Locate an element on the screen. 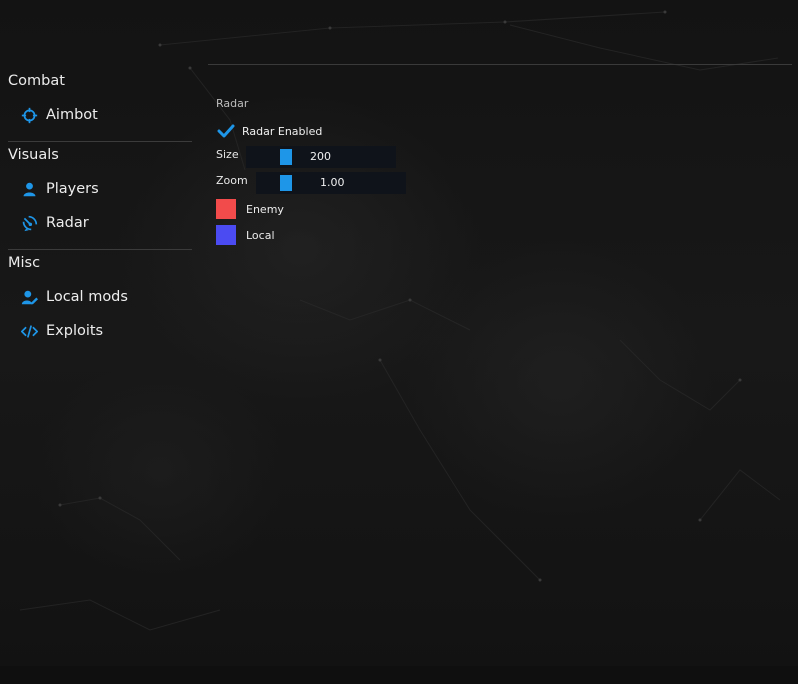 The width and height of the screenshot is (798, 684). sidebar-item-exploits: Exploits is located at coordinates (96, 331).